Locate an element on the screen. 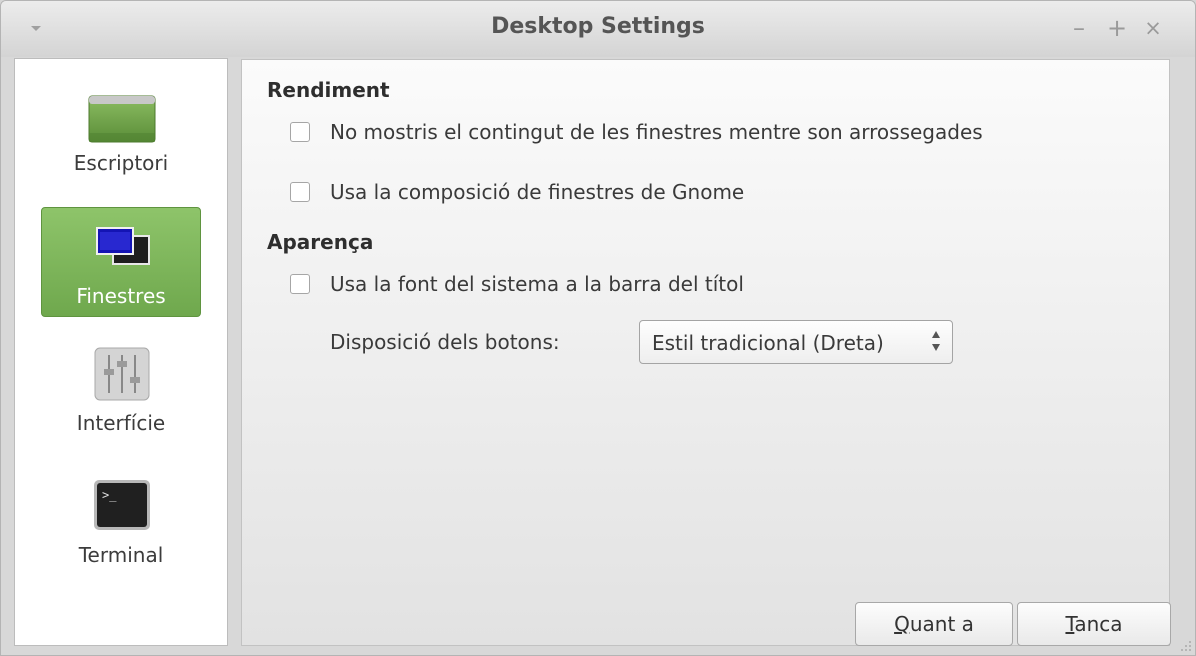 The image size is (1196, 656). window-title: Desktop Settings is located at coordinates (598, 26).